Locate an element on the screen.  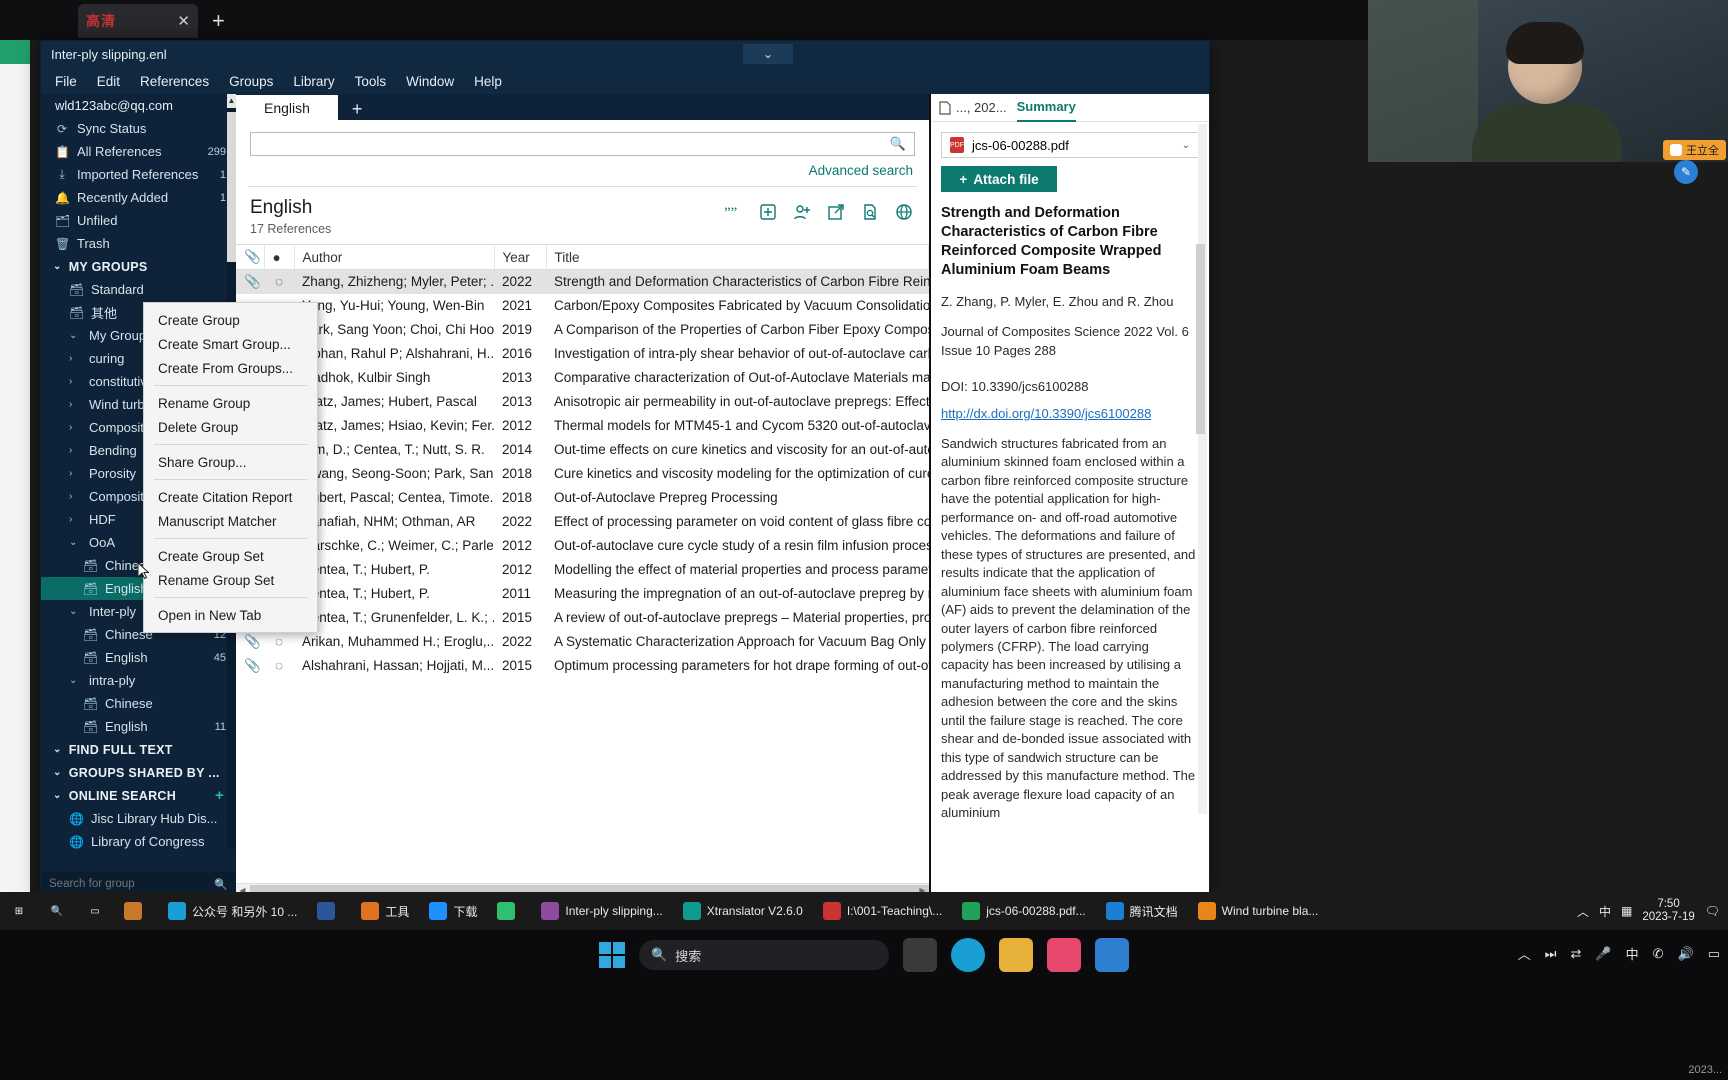
wifi-icon: ✆ is located at coordinates (1658, 954).